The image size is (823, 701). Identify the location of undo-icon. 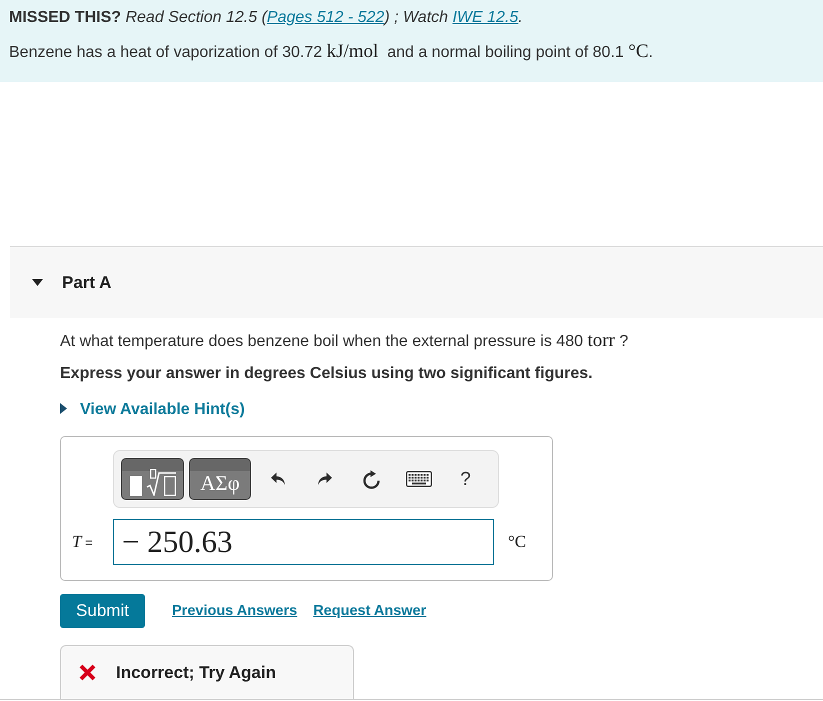
(278, 479).